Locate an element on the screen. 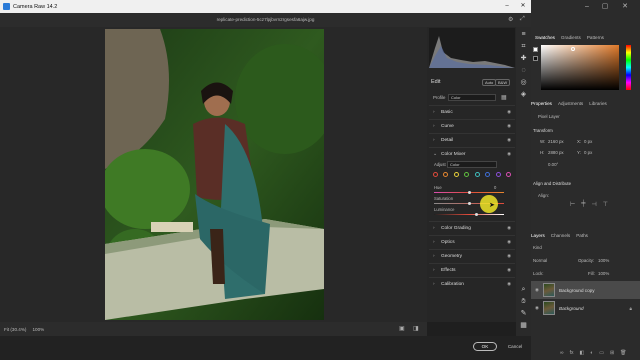 This screenshot has height=360, width=640. red-eye-icon: ◎ is located at coordinates (523, 82).